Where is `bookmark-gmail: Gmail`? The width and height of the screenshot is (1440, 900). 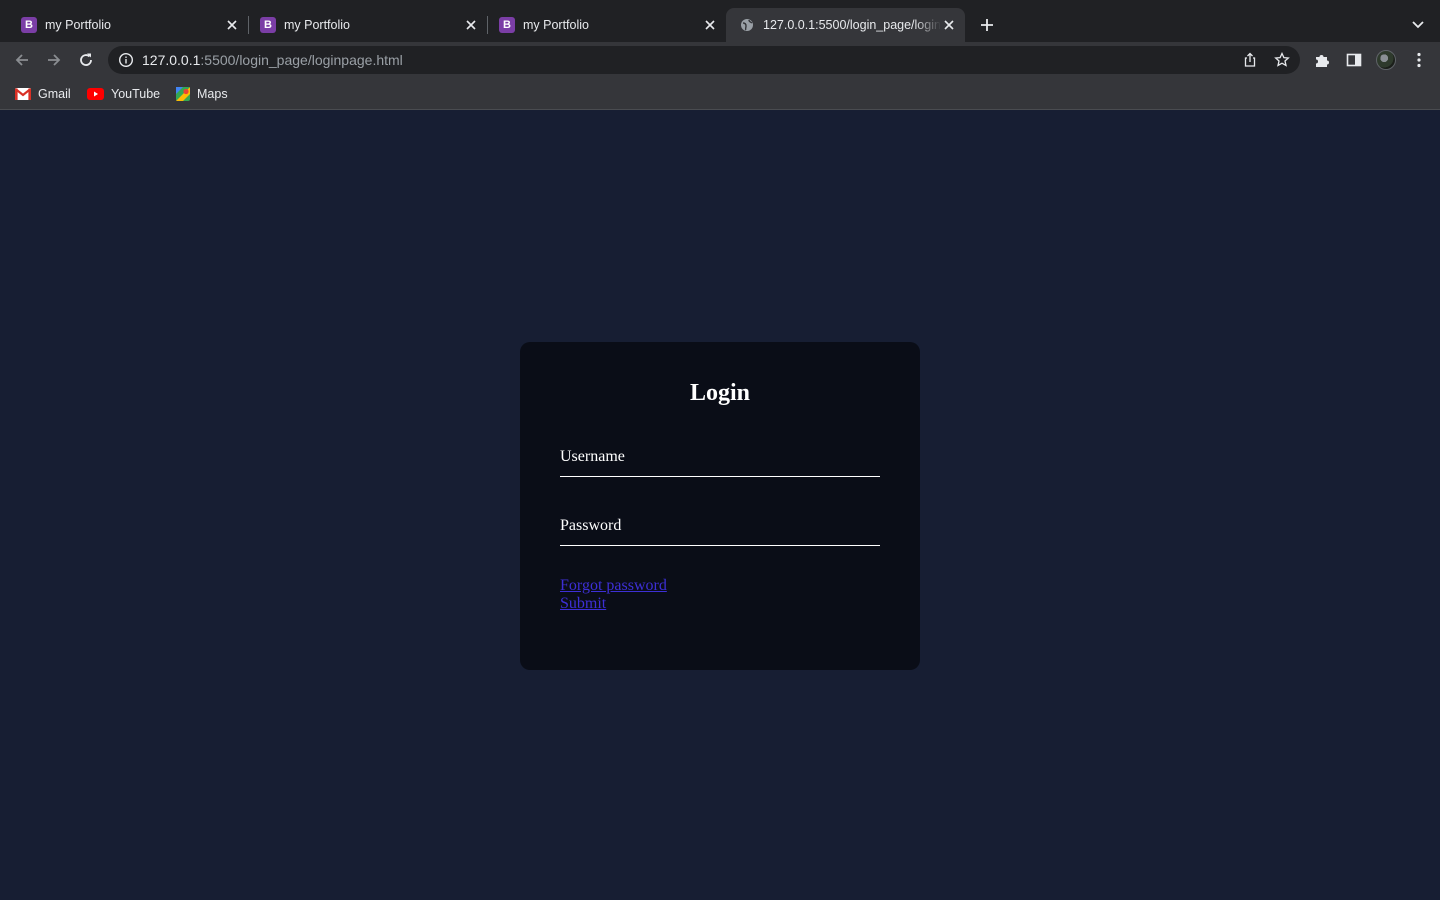 bookmark-gmail: Gmail is located at coordinates (43, 94).